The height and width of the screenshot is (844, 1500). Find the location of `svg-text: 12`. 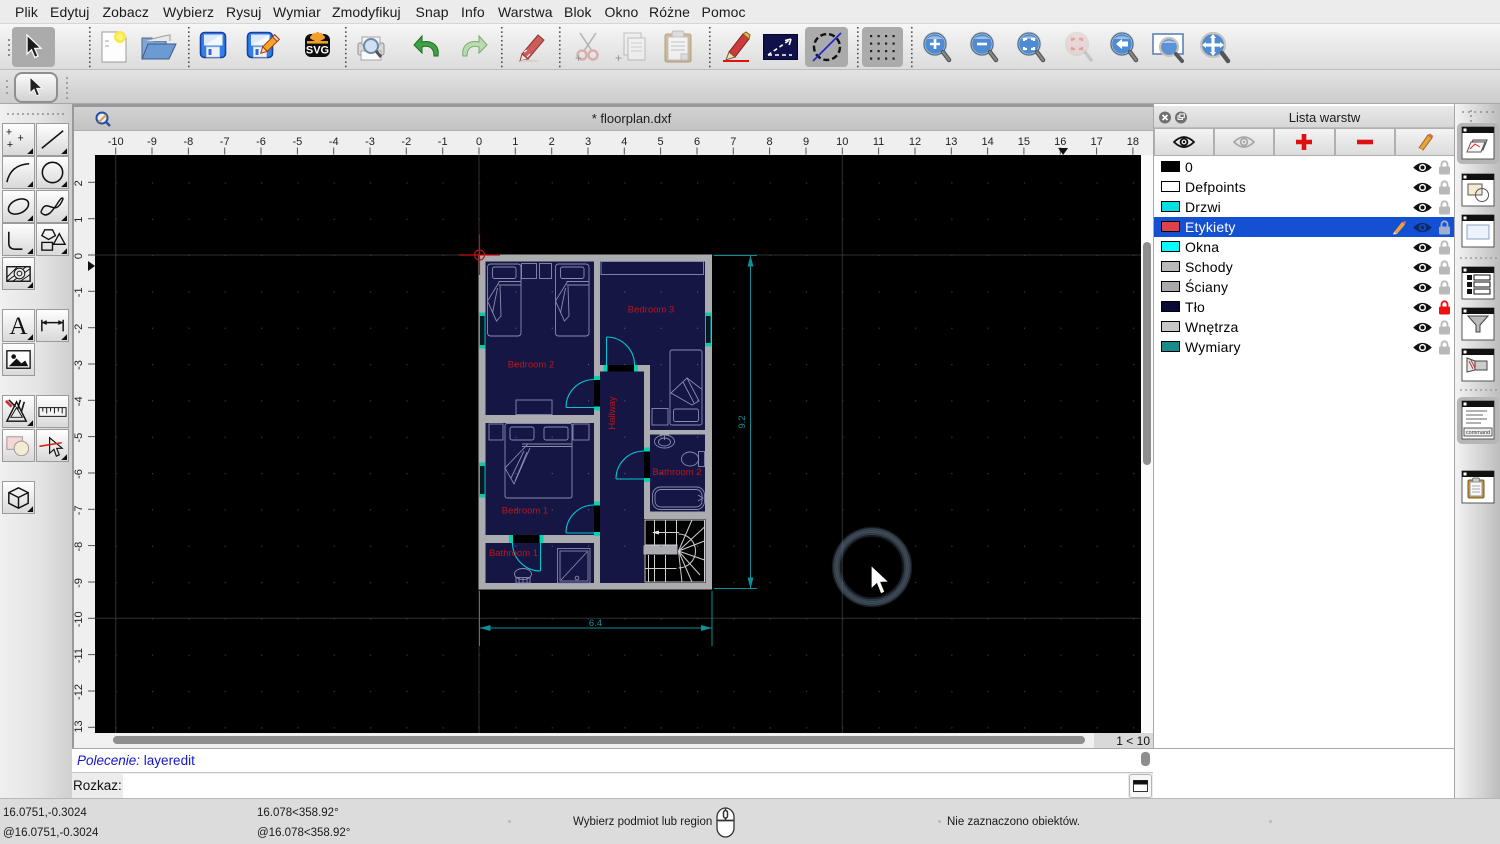

svg-text: 12 is located at coordinates (915, 142).